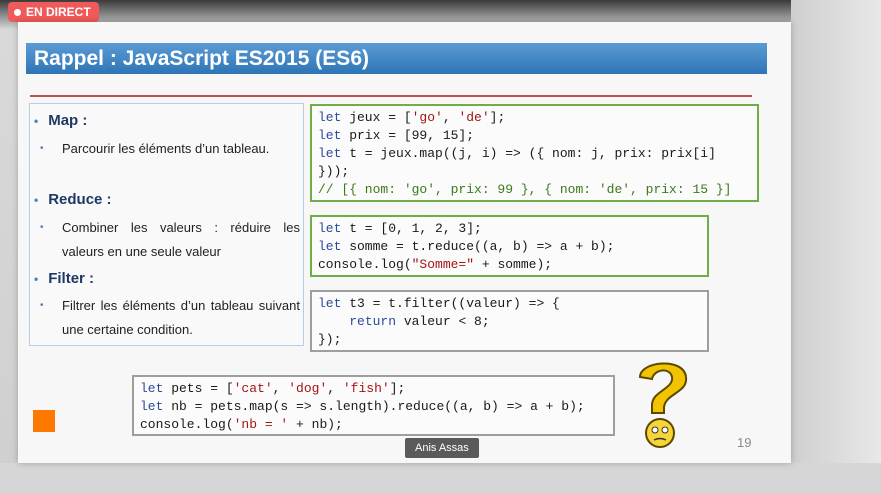 The height and width of the screenshot is (494, 881). What do you see at coordinates (391, 96) in the screenshot?
I see `title-divider` at bounding box center [391, 96].